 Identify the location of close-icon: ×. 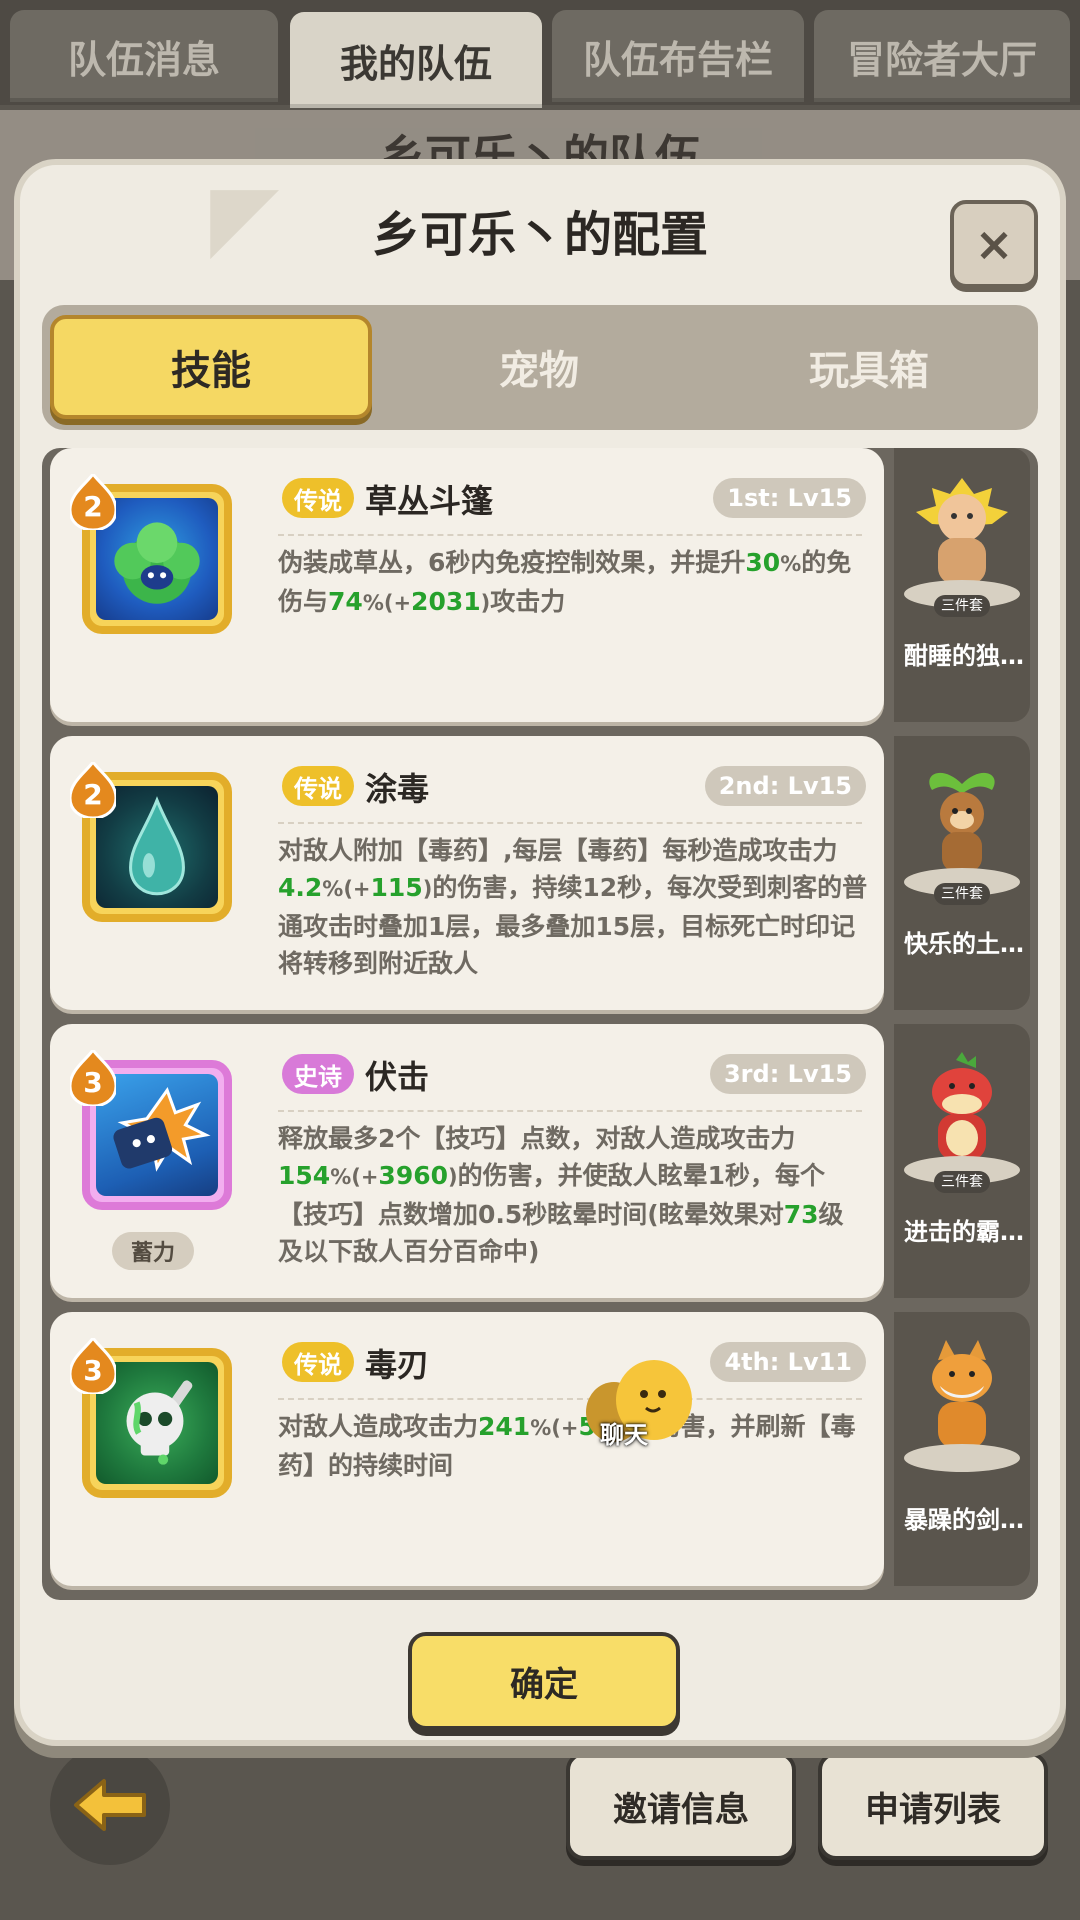
(994, 244).